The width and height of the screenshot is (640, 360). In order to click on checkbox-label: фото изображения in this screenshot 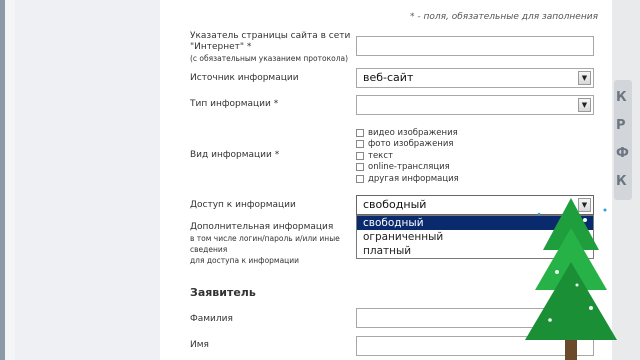, I will do `click(411, 144)`.